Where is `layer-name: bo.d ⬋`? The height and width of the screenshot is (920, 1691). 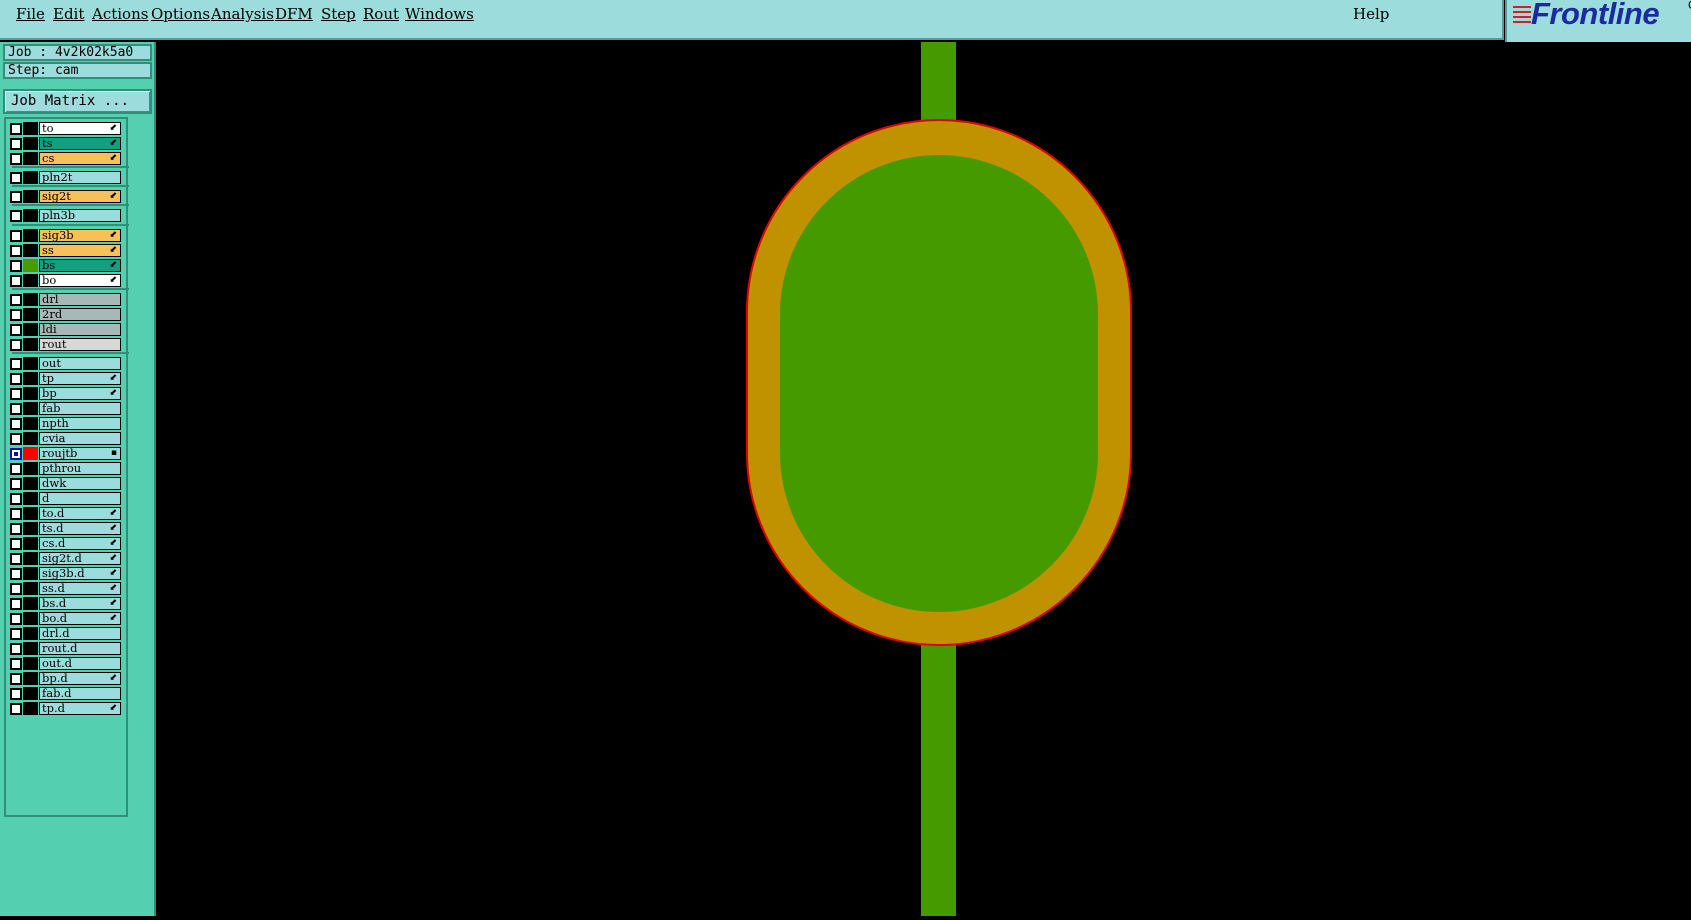 layer-name: bo.d ⬋ is located at coordinates (80, 618).